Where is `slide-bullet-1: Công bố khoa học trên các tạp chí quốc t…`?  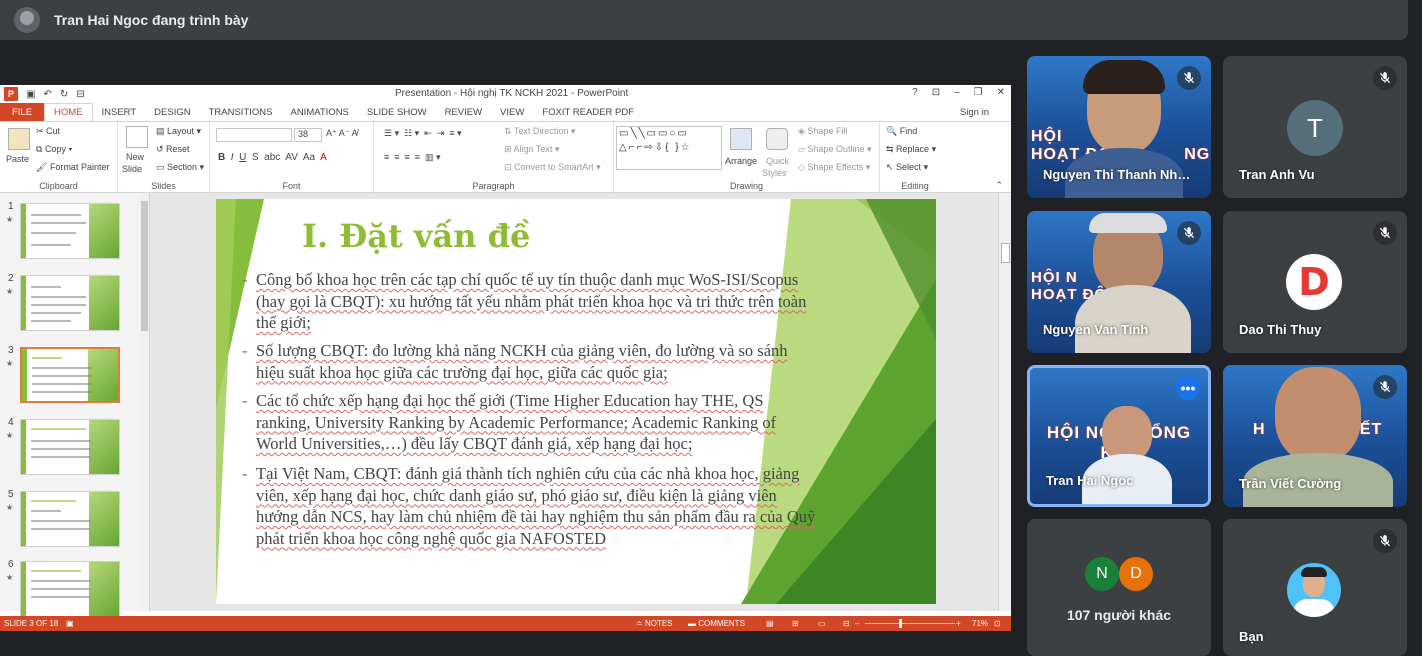 slide-bullet-1: Công bố khoa học trên các tạp chí quốc t… is located at coordinates (529, 301).